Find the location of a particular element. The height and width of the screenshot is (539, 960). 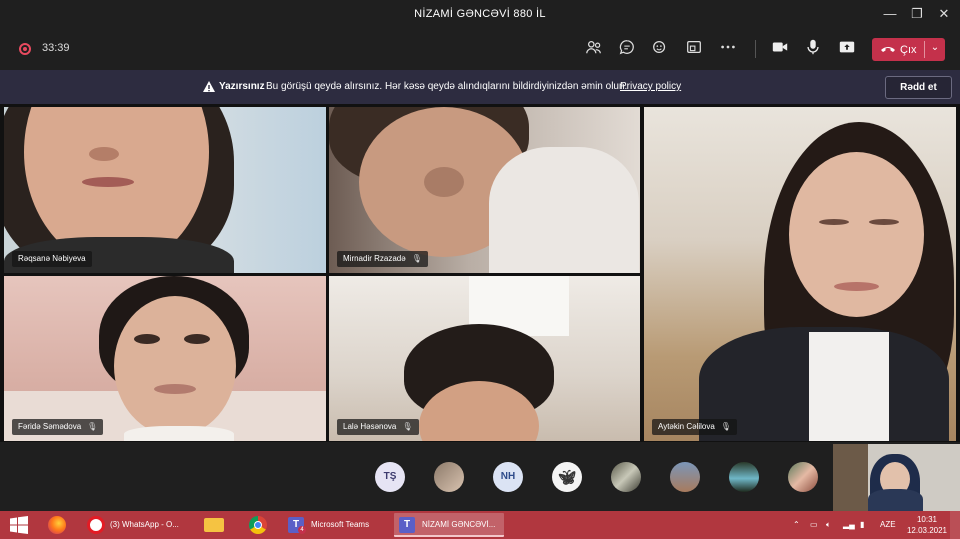

participant-name-tag: Mirnadir Rzazadə 🎙︎ is located at coordinates (382, 259).